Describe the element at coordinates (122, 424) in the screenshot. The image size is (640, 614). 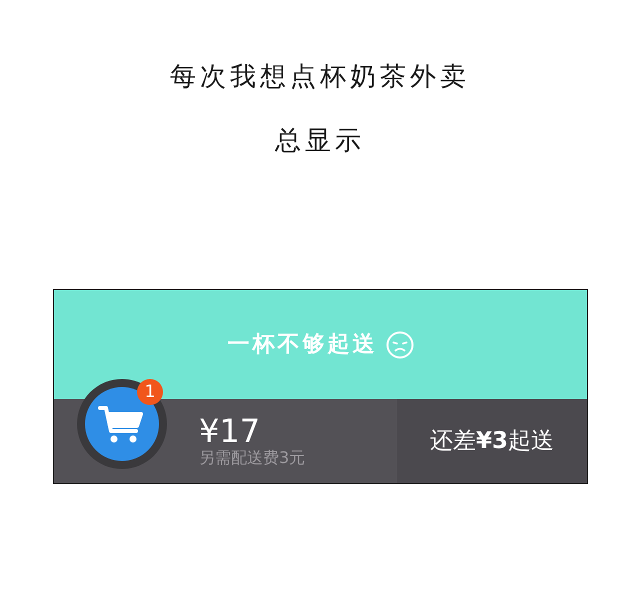
I see `cart-icon` at that location.